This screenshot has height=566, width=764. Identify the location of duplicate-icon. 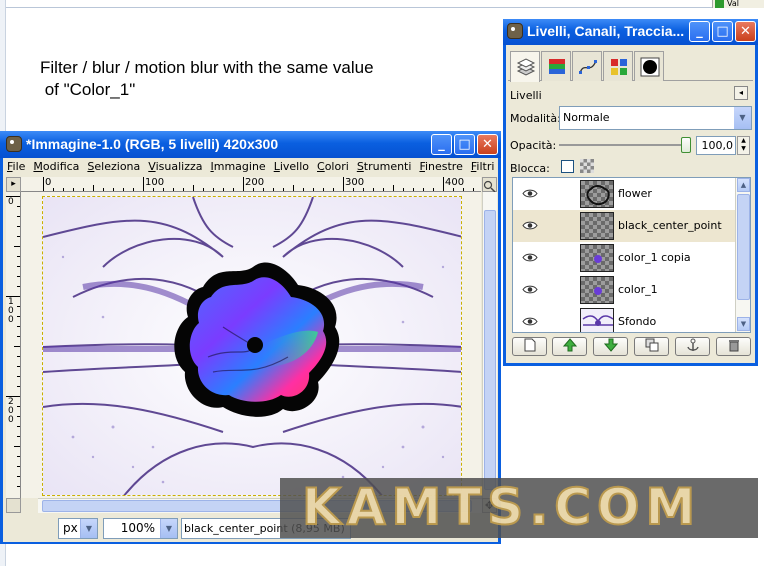
(651, 345).